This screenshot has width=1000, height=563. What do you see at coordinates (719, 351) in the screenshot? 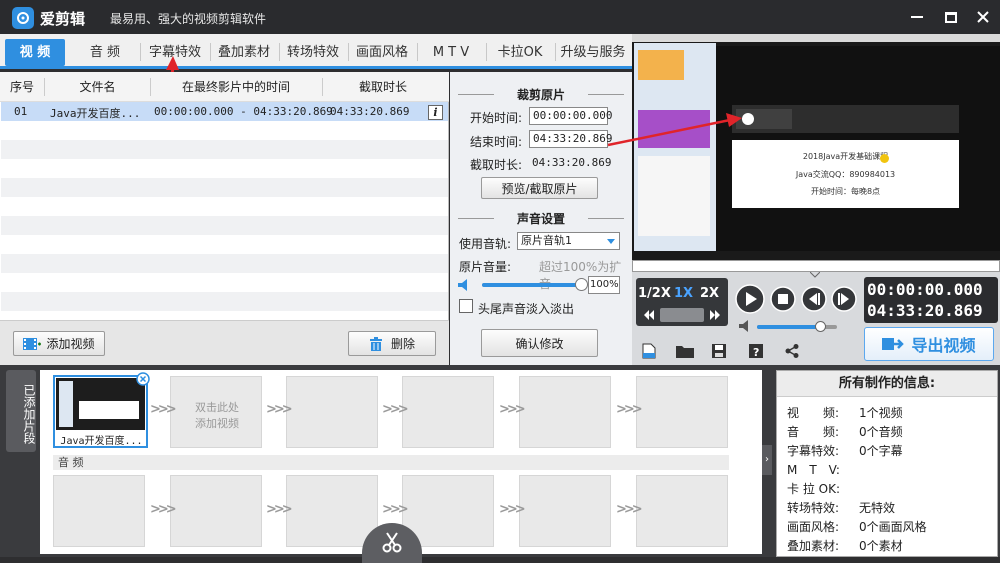
I see `save-icon` at bounding box center [719, 351].